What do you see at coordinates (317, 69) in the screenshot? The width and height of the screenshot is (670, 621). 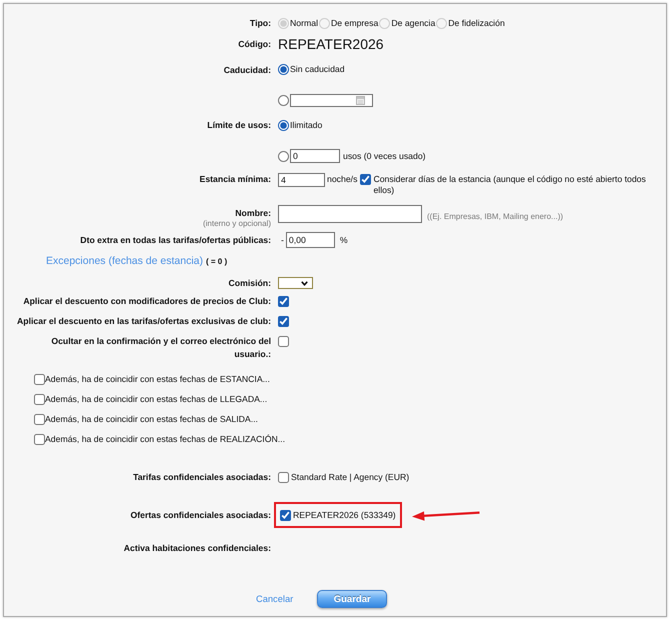 I see `radio-label: Sin caducidad` at bounding box center [317, 69].